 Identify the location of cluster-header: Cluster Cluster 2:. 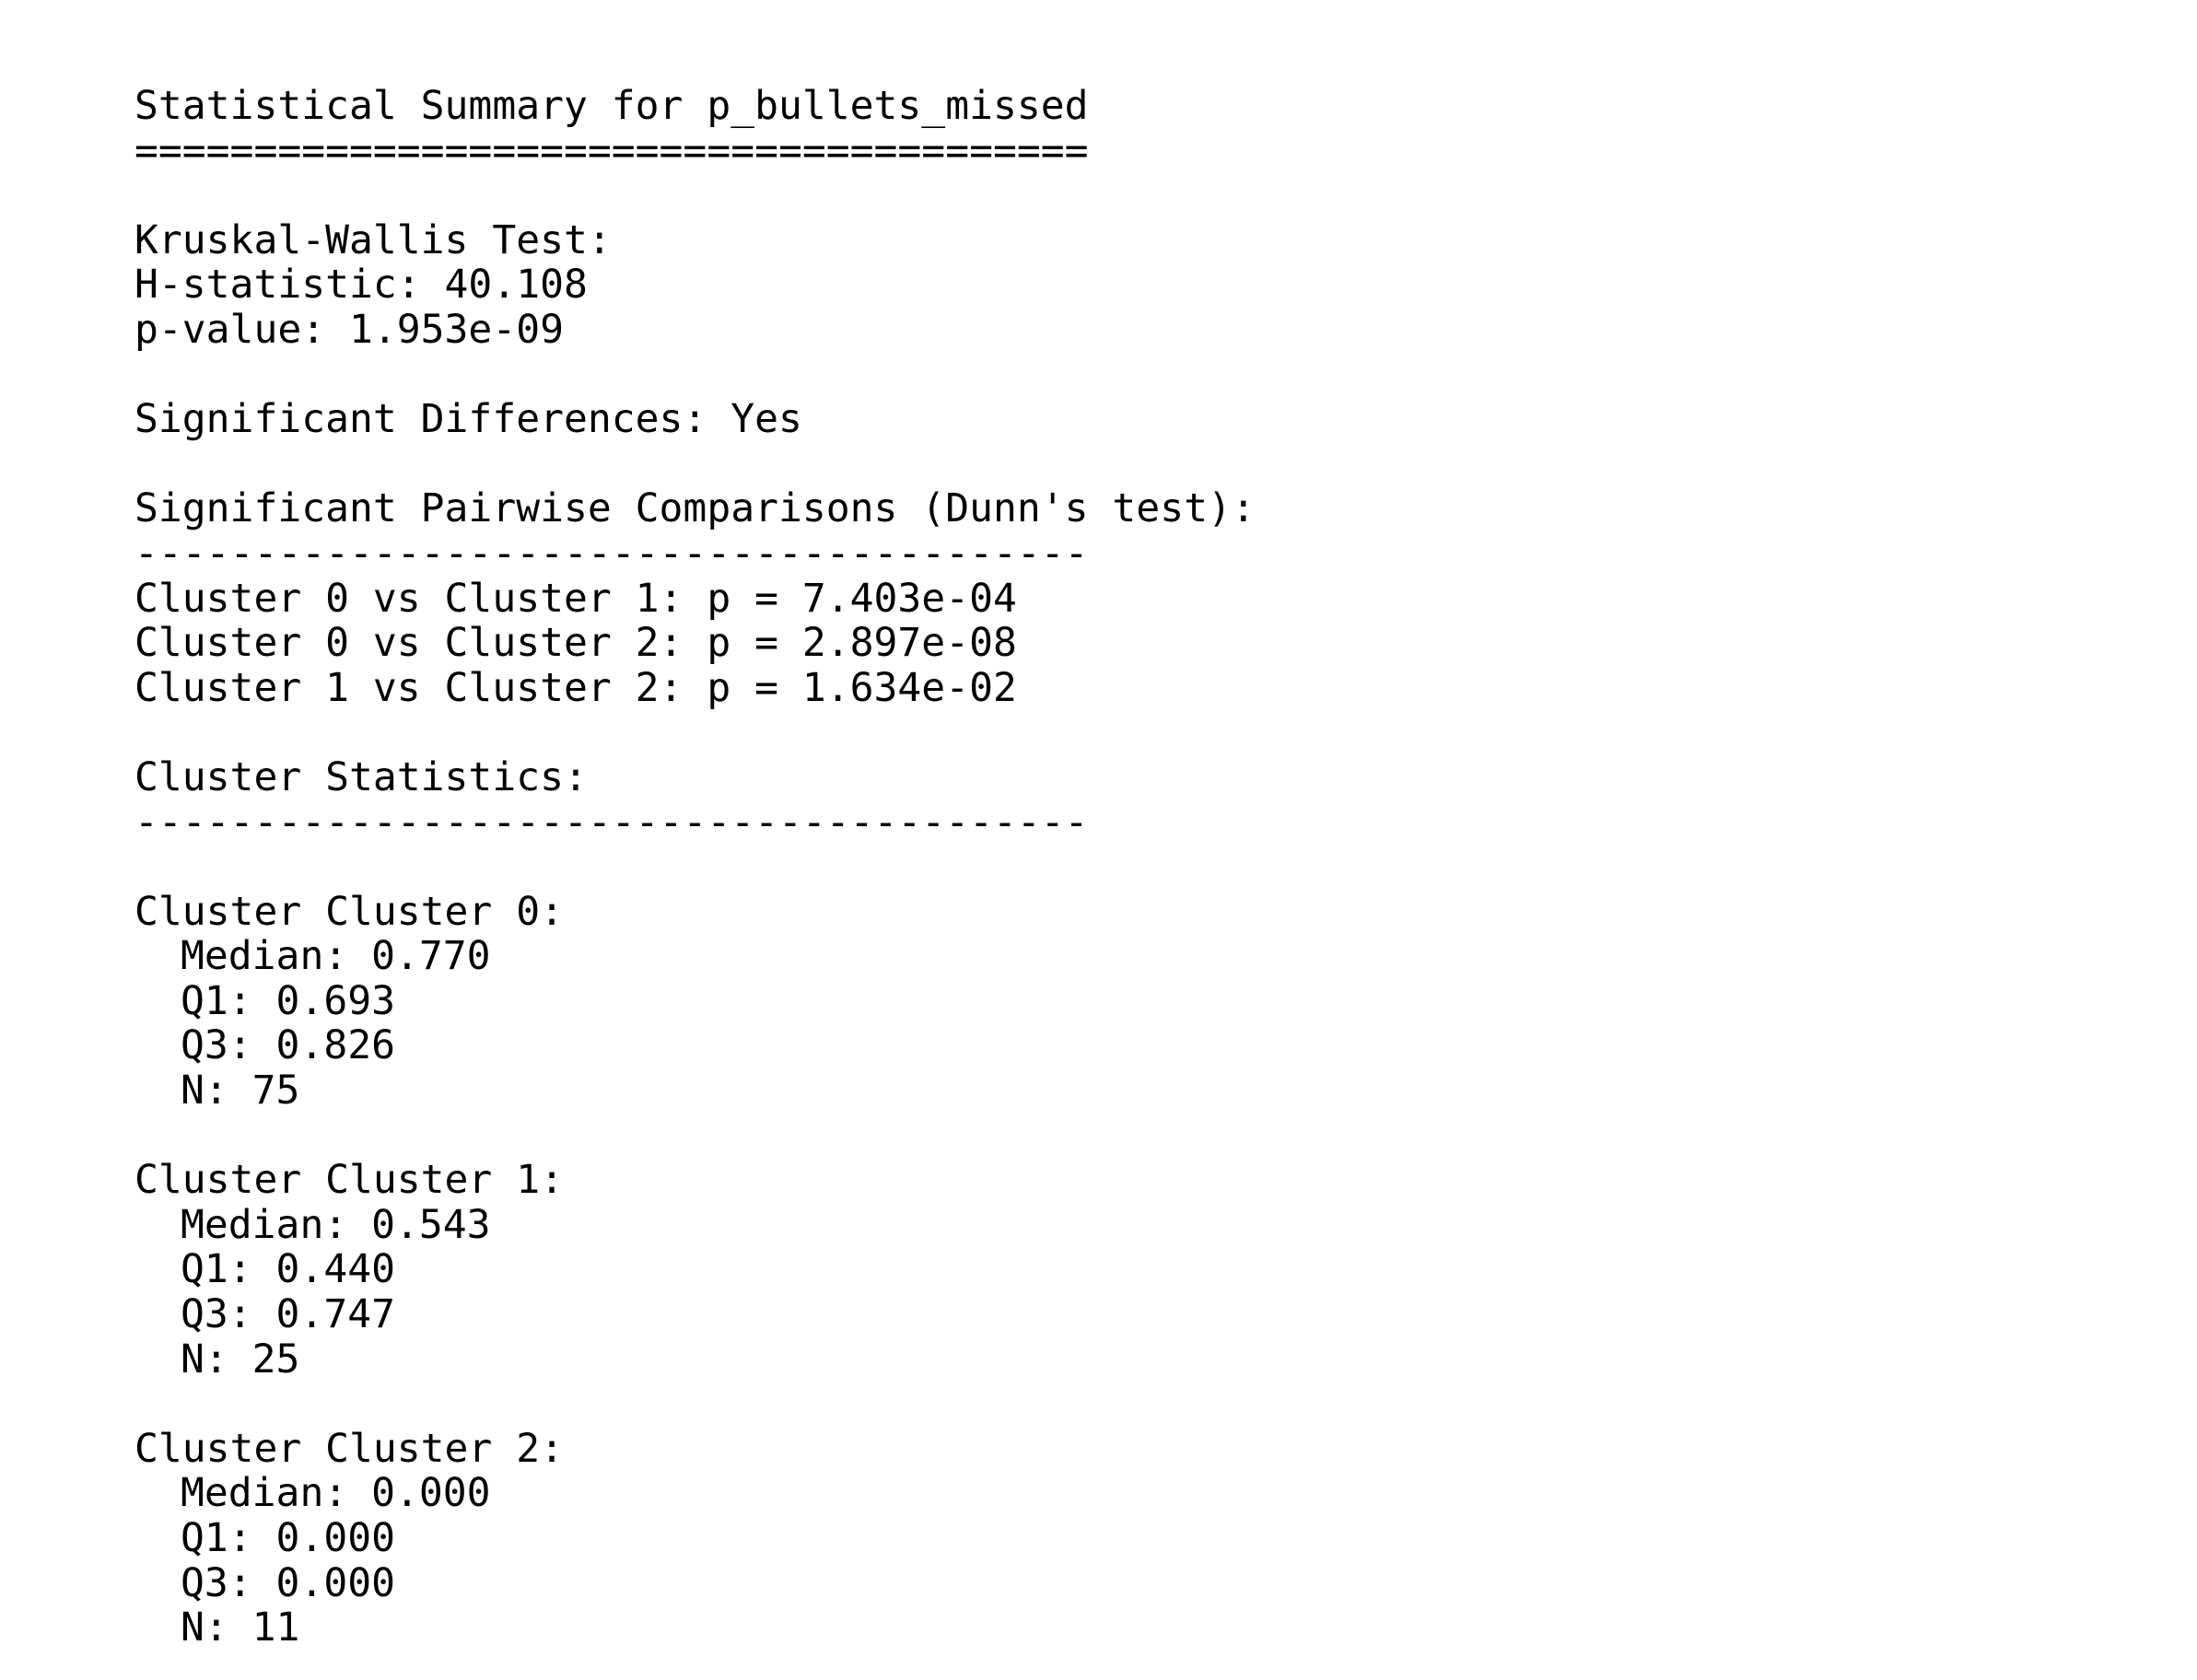
(349, 1448).